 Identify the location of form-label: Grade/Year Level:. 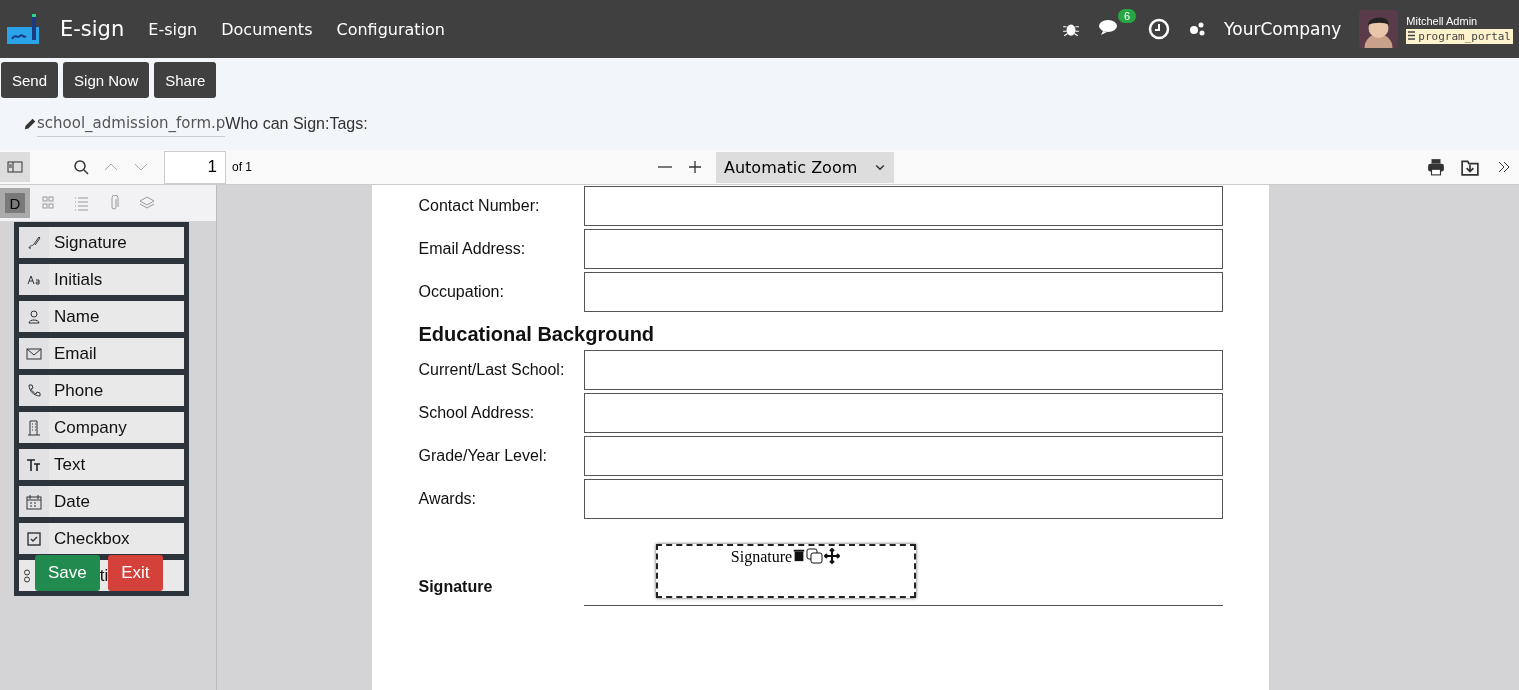
(483, 456).